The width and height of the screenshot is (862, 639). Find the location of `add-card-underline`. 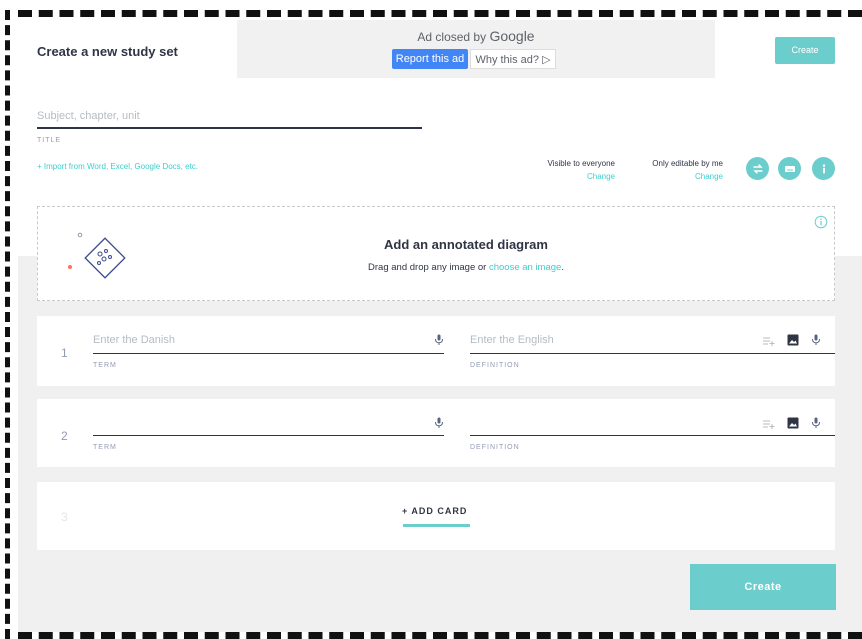

add-card-underline is located at coordinates (436, 525).